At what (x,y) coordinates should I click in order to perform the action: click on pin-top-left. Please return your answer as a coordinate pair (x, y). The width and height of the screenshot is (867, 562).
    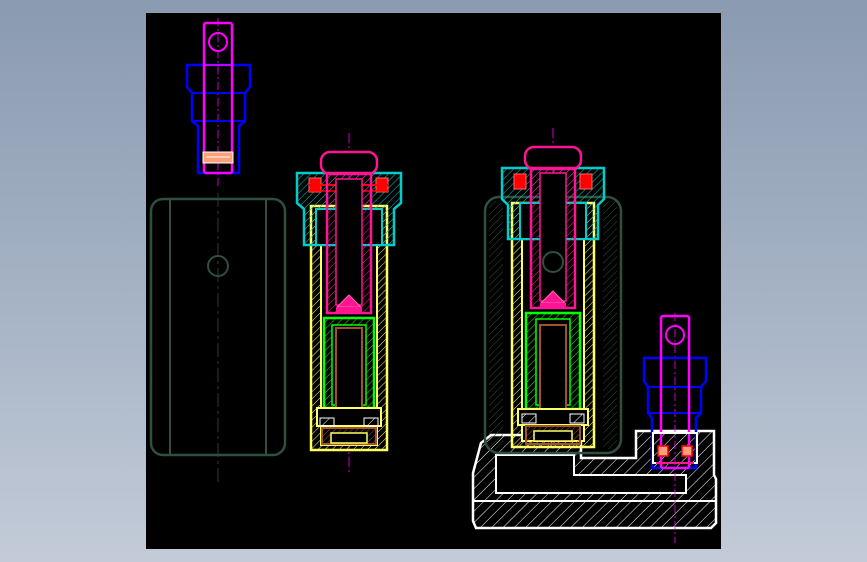
    Looking at the image, I should click on (218, 103).